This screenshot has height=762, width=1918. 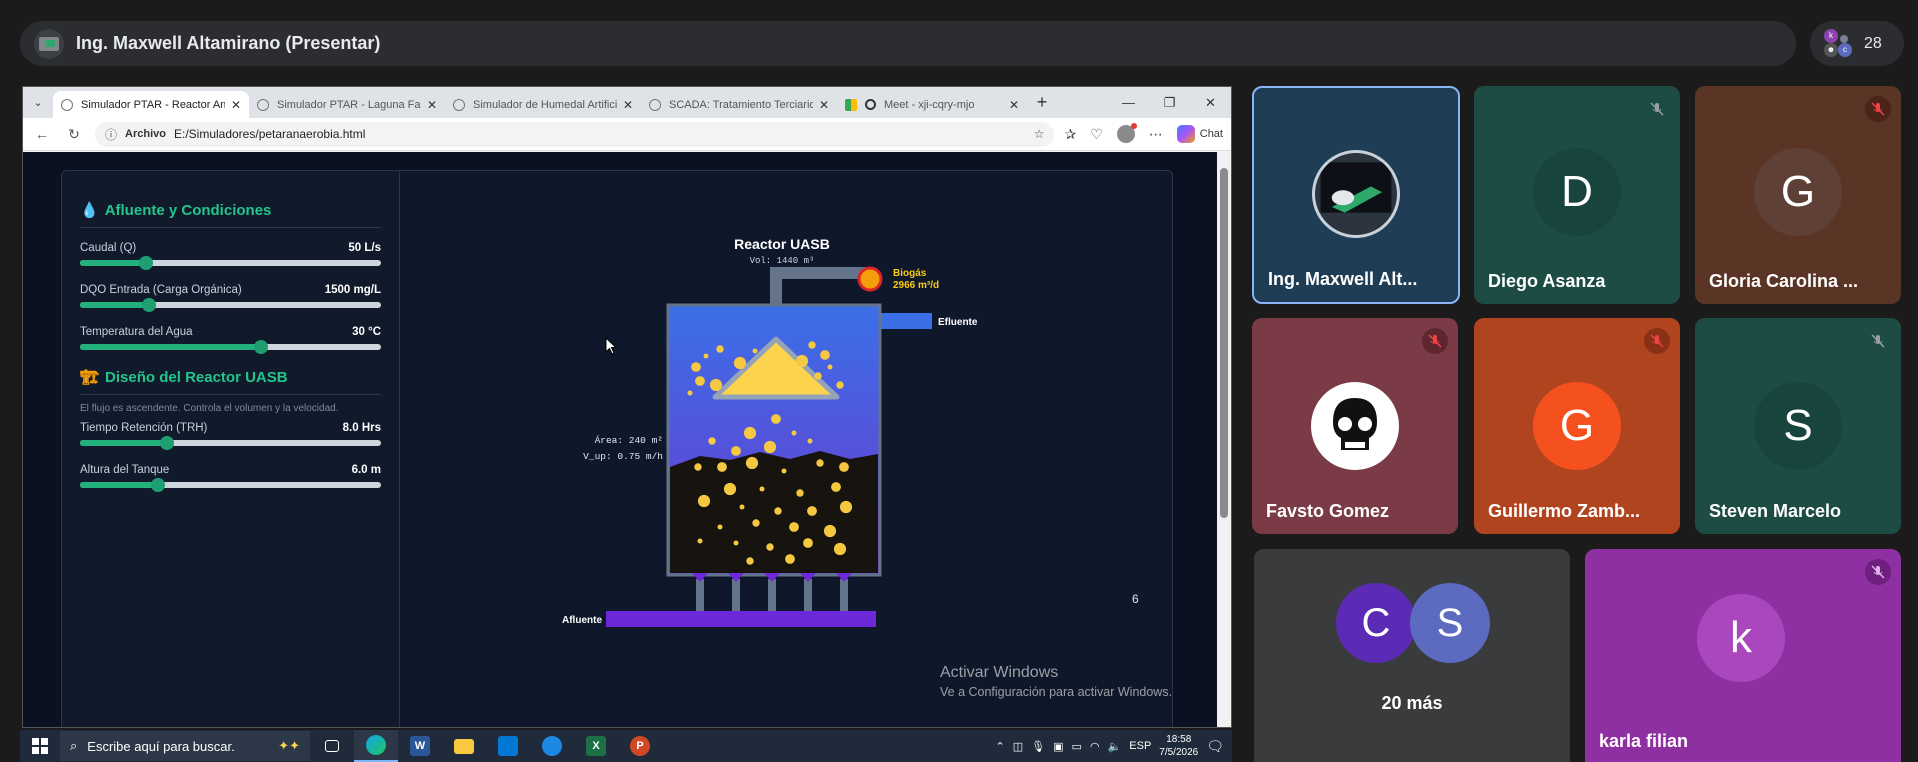 I want to click on slider-row: Altura del Tanque 6.0 m, so click(x=230, y=478).